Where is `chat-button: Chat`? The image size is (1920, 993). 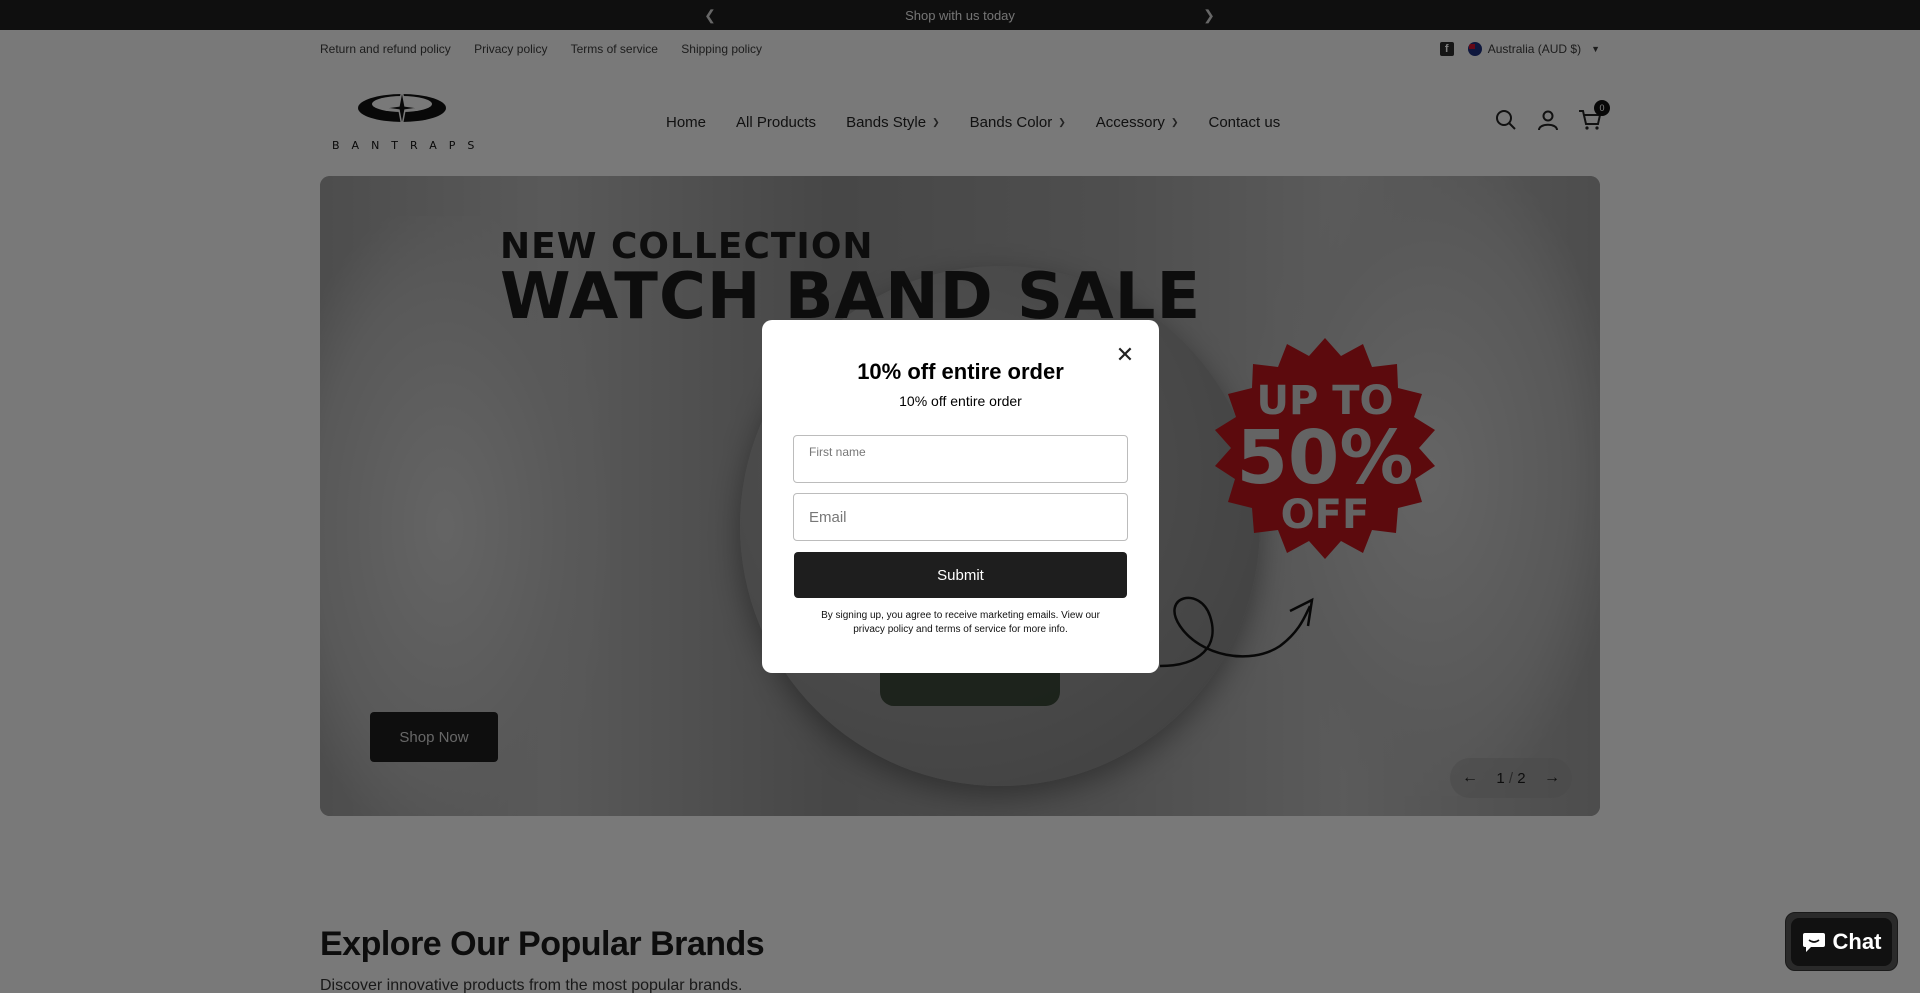 chat-button: Chat is located at coordinates (1841, 942).